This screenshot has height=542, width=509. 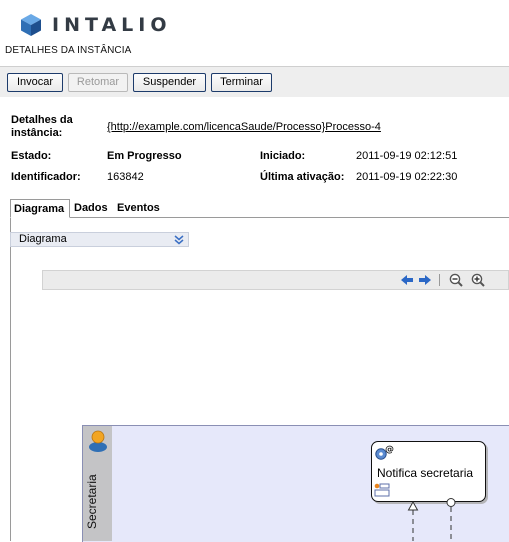 I want to click on zoom-out-icon, so click(x=456, y=280).